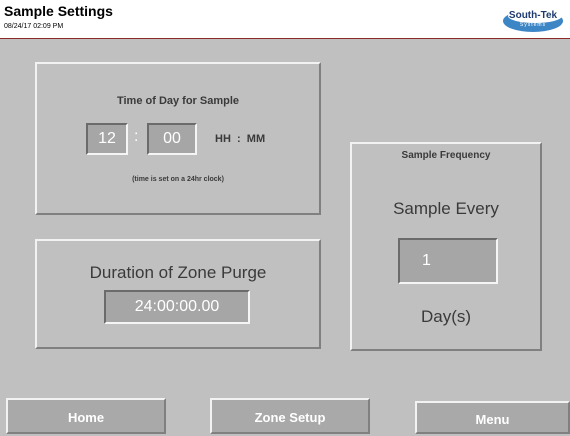 This screenshot has width=570, height=436. What do you see at coordinates (178, 101) in the screenshot?
I see `time-of-day-title: Time of Day for Sample` at bounding box center [178, 101].